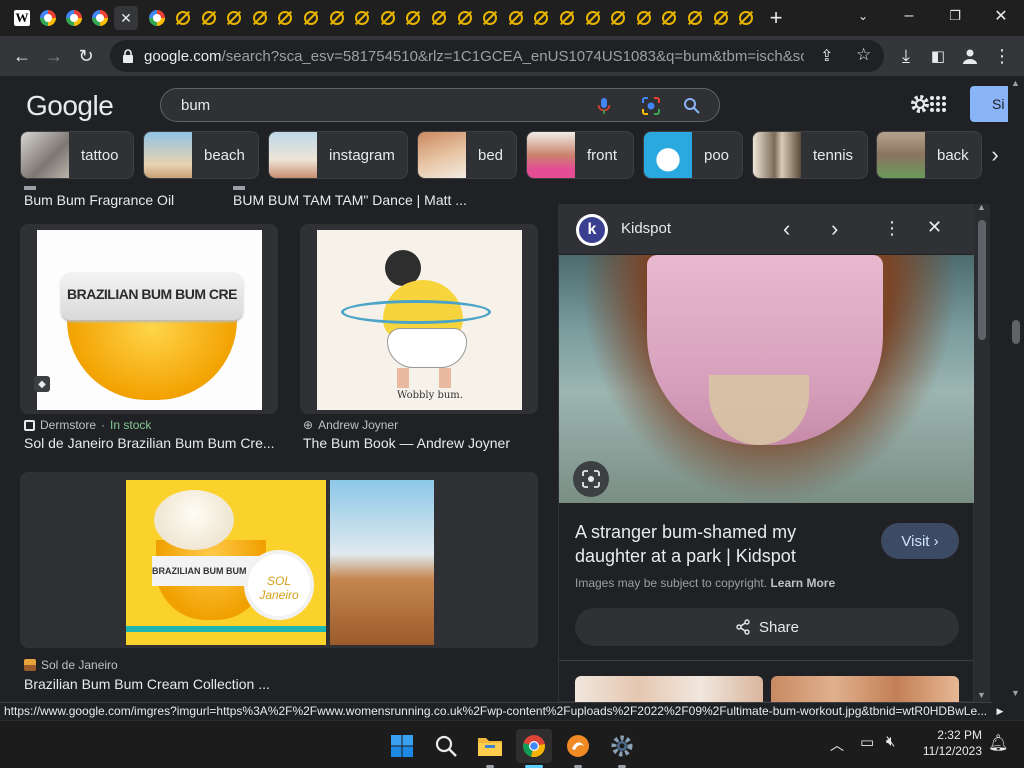 This screenshot has height=768, width=1024. What do you see at coordinates (195, 105) in the screenshot?
I see `search-query: bum` at bounding box center [195, 105].